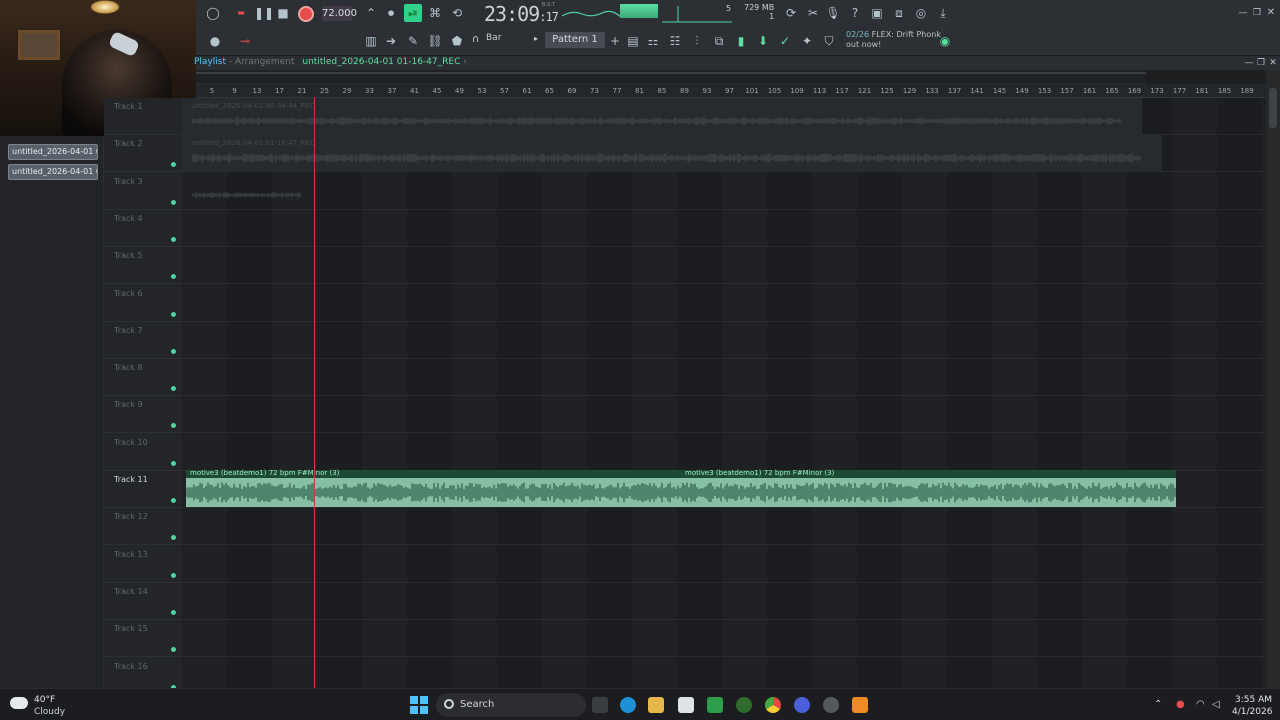 The height and width of the screenshot is (720, 1280). Describe the element at coordinates (143, 340) in the screenshot. I see `track-header: Track 7` at that location.